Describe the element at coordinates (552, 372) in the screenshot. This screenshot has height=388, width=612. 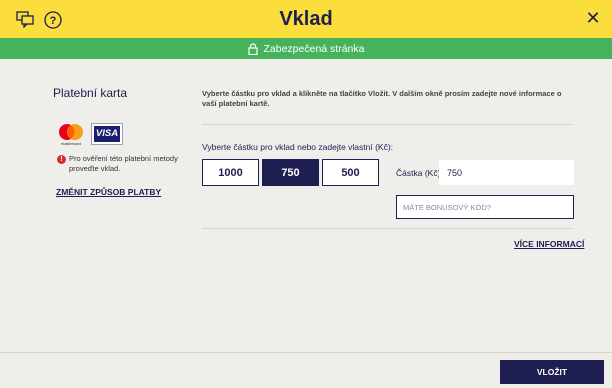
I see `submit-deposit-button: VLOŽIT` at that location.